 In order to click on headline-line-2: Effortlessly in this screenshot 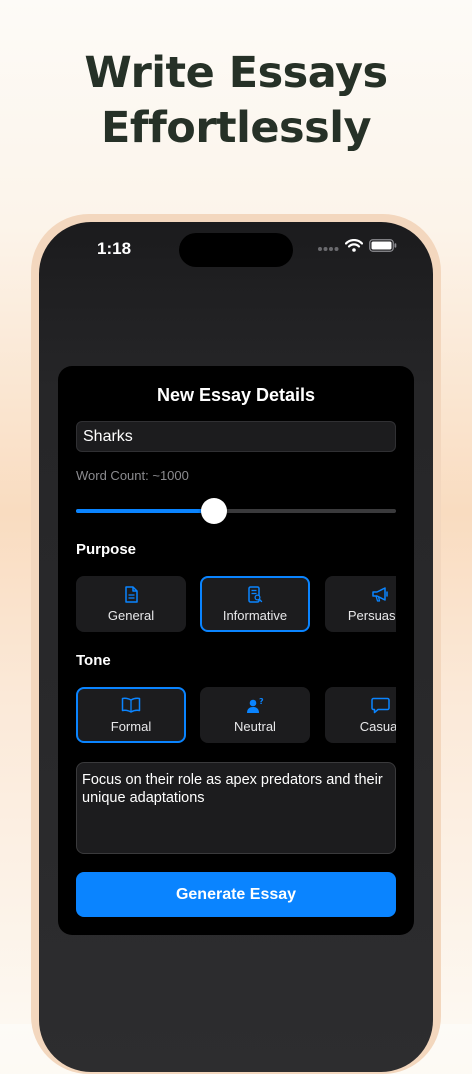, I will do `click(236, 128)`.